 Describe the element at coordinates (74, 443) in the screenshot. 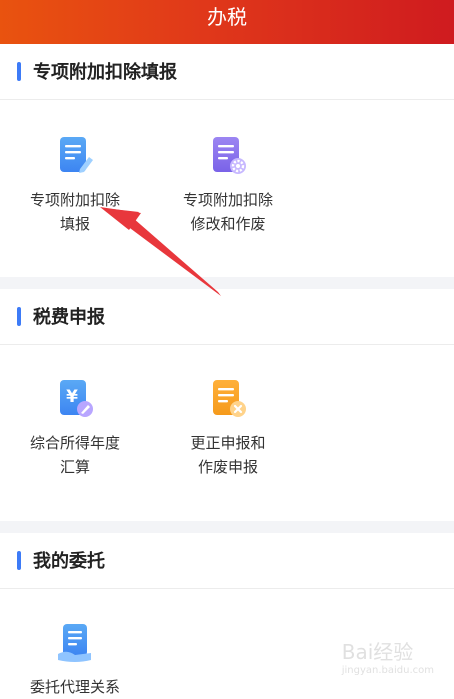

I see `item-label-line1: 综合所得年度` at that location.